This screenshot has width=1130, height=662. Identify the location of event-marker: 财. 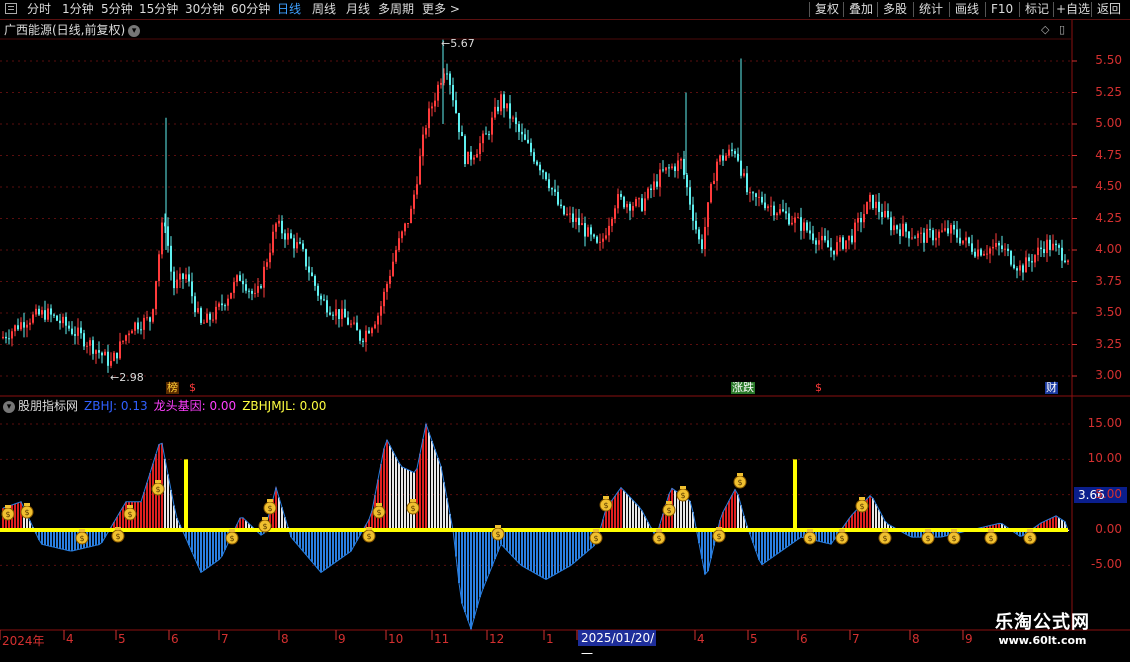
(1051, 388).